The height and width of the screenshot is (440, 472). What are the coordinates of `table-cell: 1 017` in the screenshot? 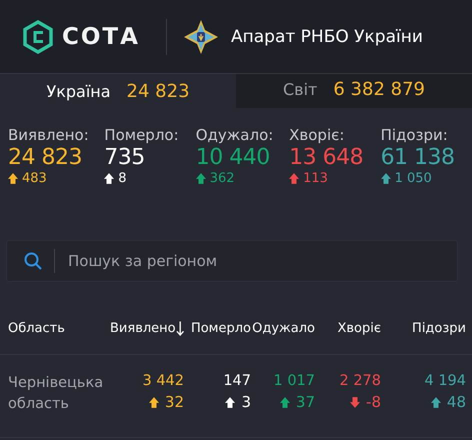 It's located at (294, 381).